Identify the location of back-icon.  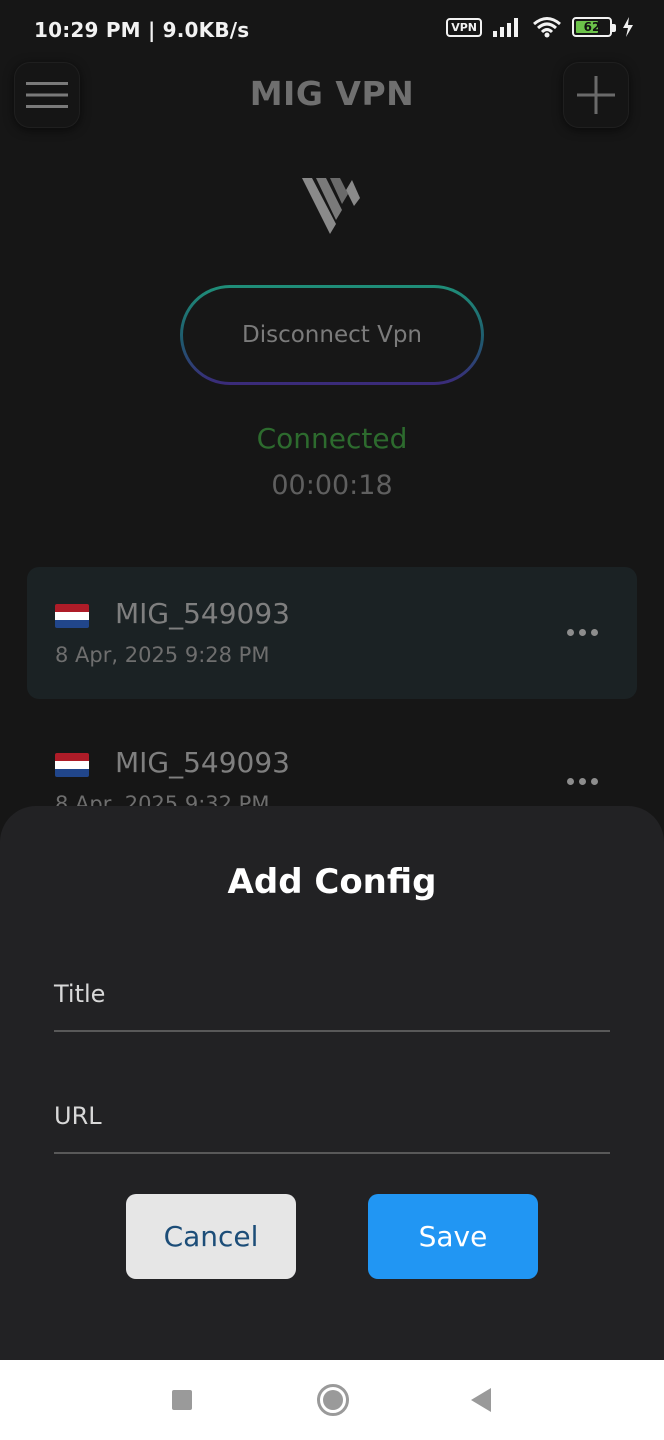
(481, 1400).